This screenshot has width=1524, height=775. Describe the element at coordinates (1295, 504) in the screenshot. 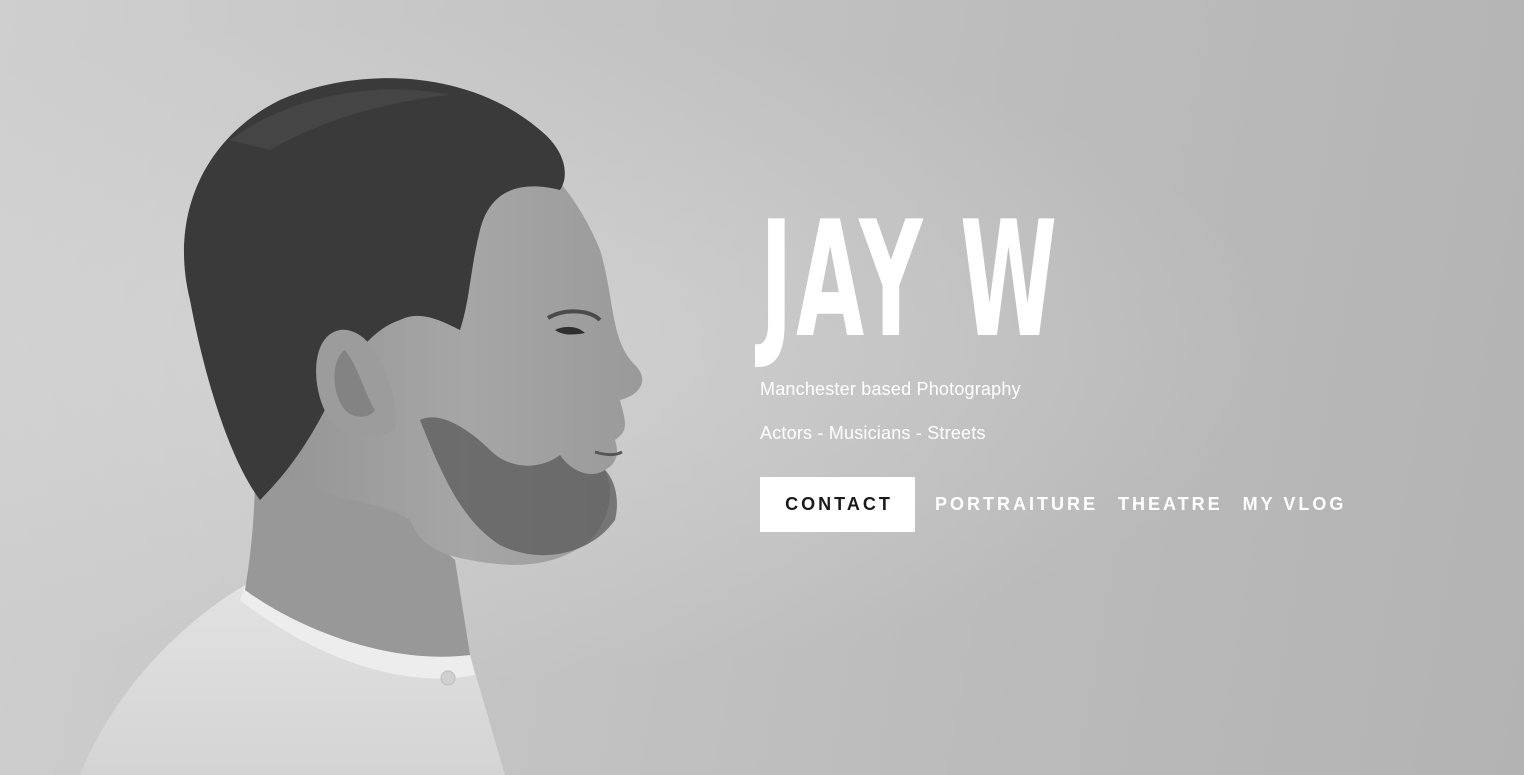

I see `nav-link-my-vlog: MY VLOG` at that location.